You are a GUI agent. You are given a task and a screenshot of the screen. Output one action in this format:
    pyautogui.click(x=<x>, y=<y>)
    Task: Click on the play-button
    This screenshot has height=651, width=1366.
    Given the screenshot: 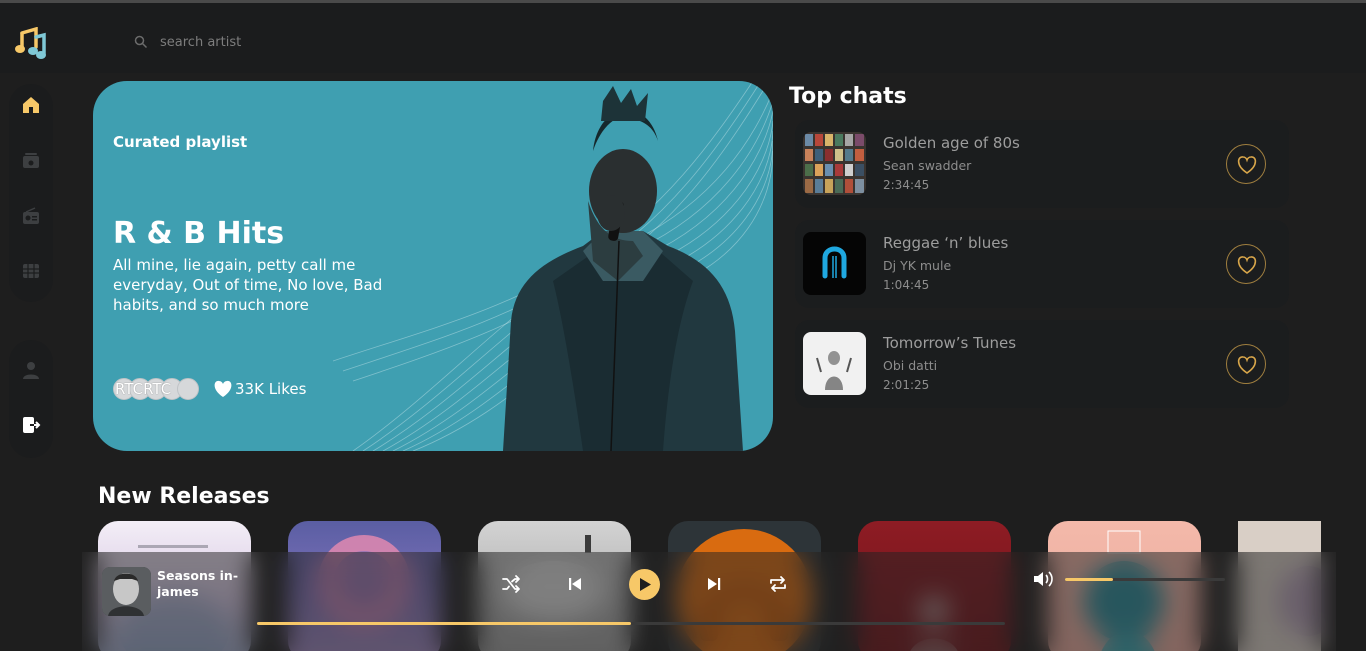 What is the action you would take?
    pyautogui.click(x=644, y=584)
    